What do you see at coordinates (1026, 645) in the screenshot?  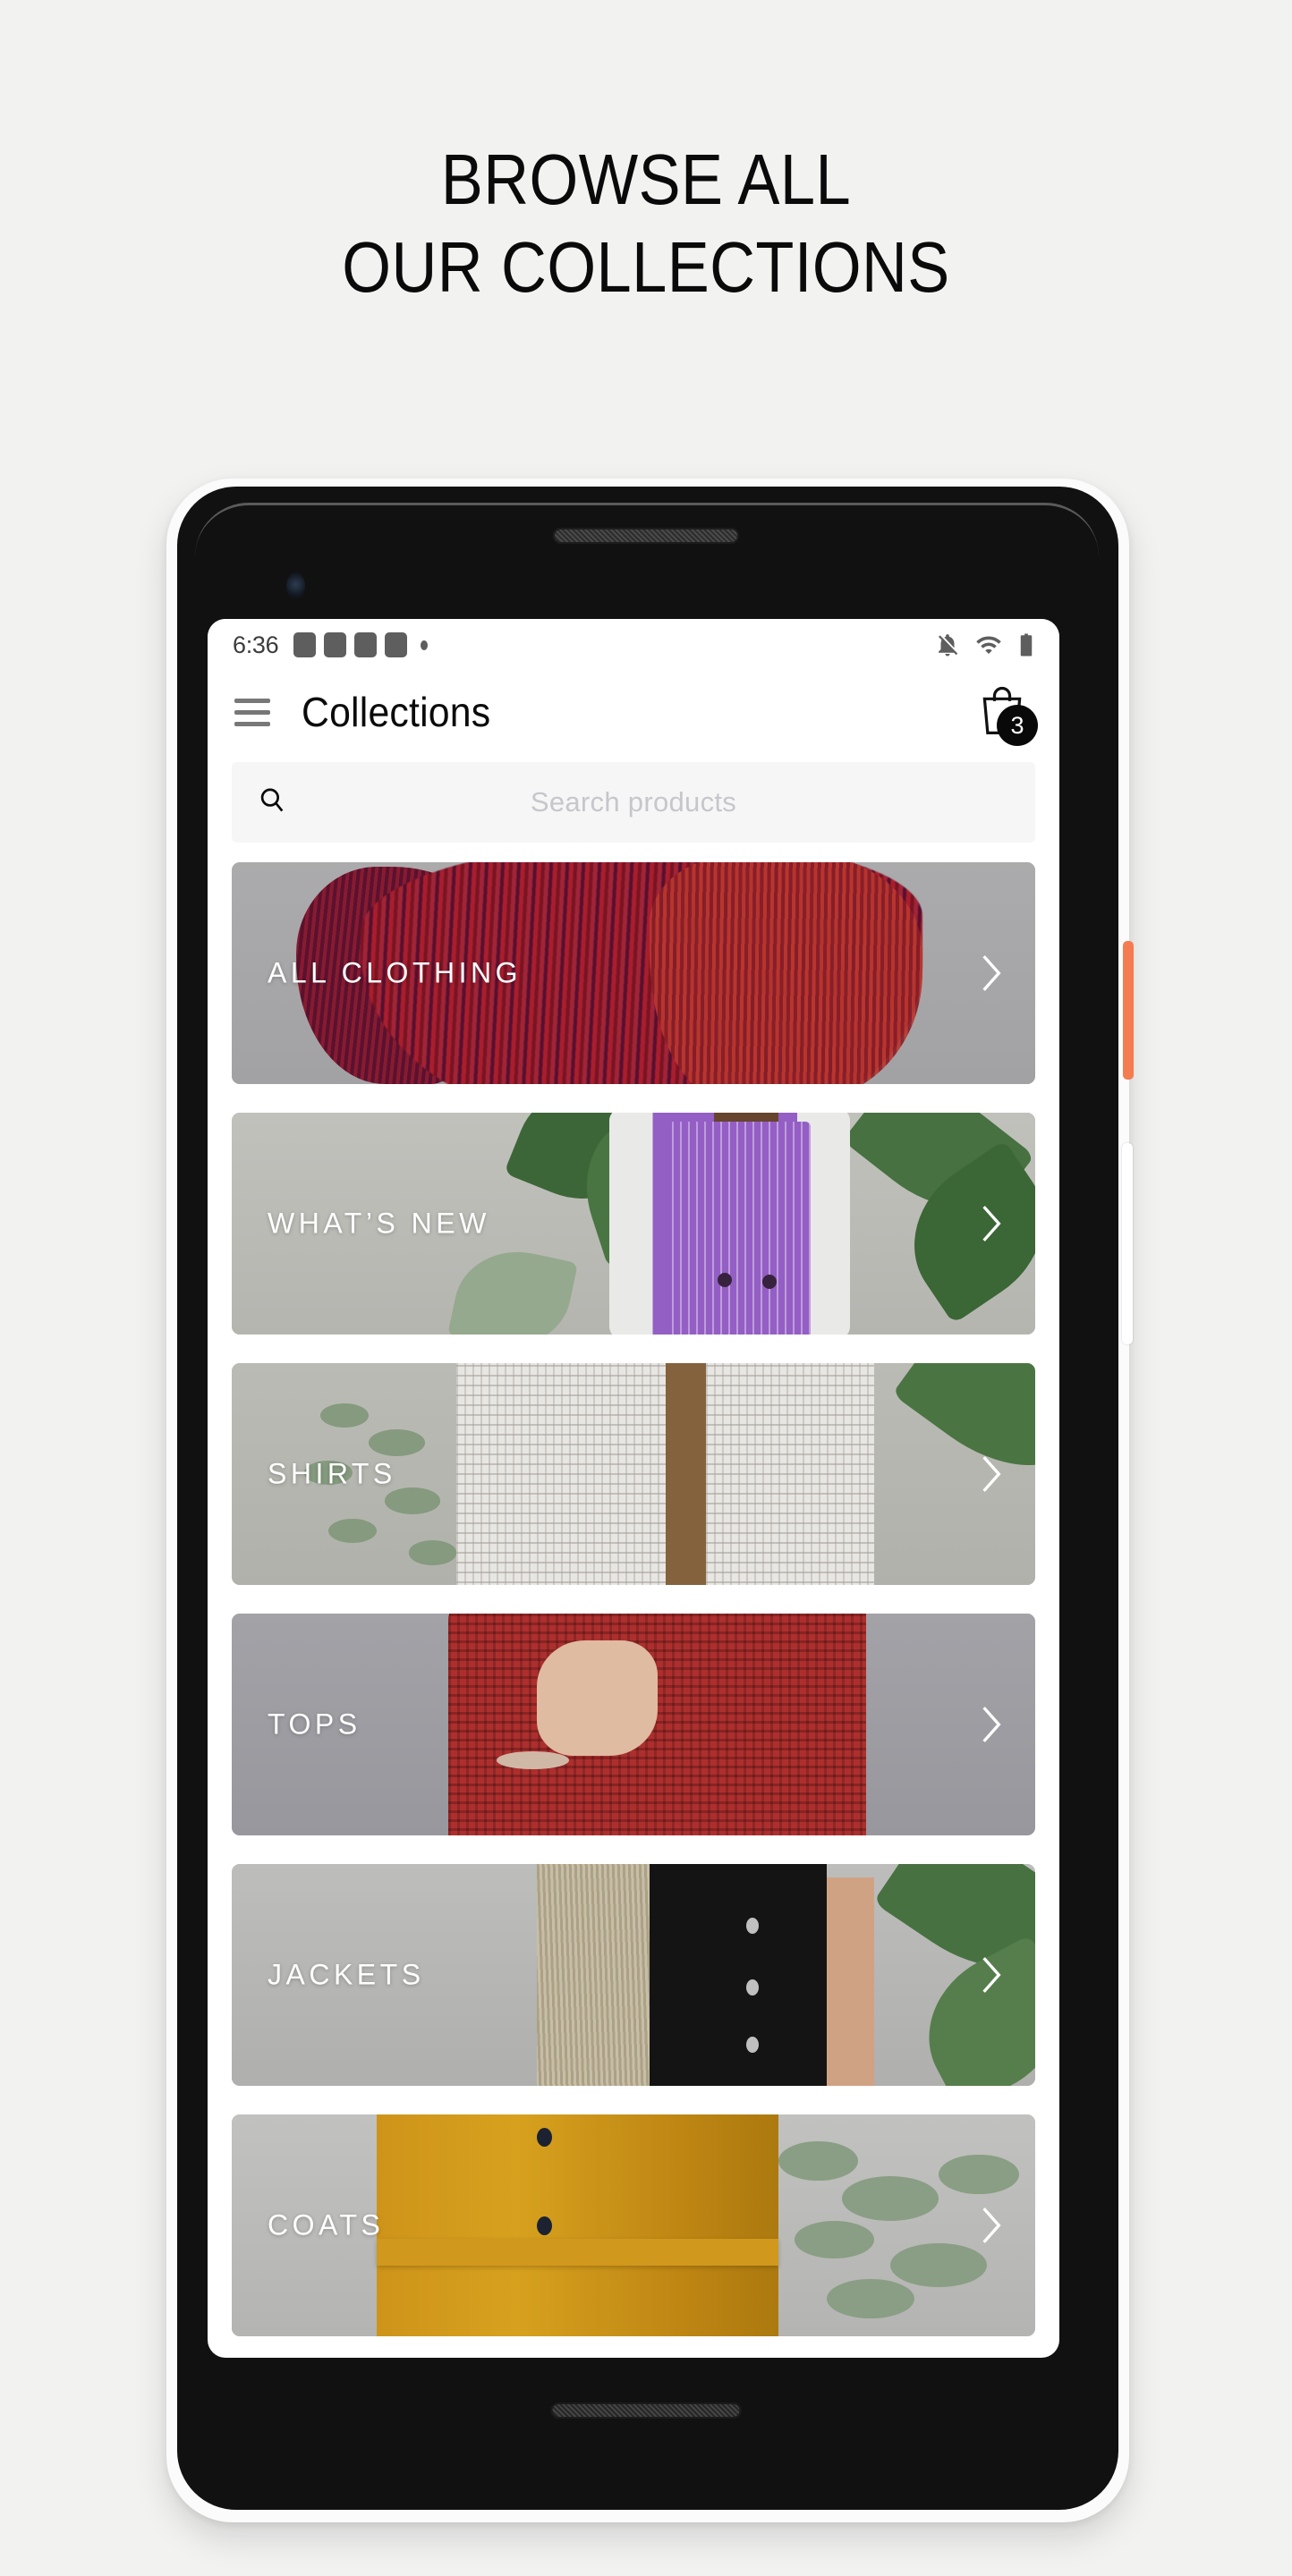 I see `battery-icon` at bounding box center [1026, 645].